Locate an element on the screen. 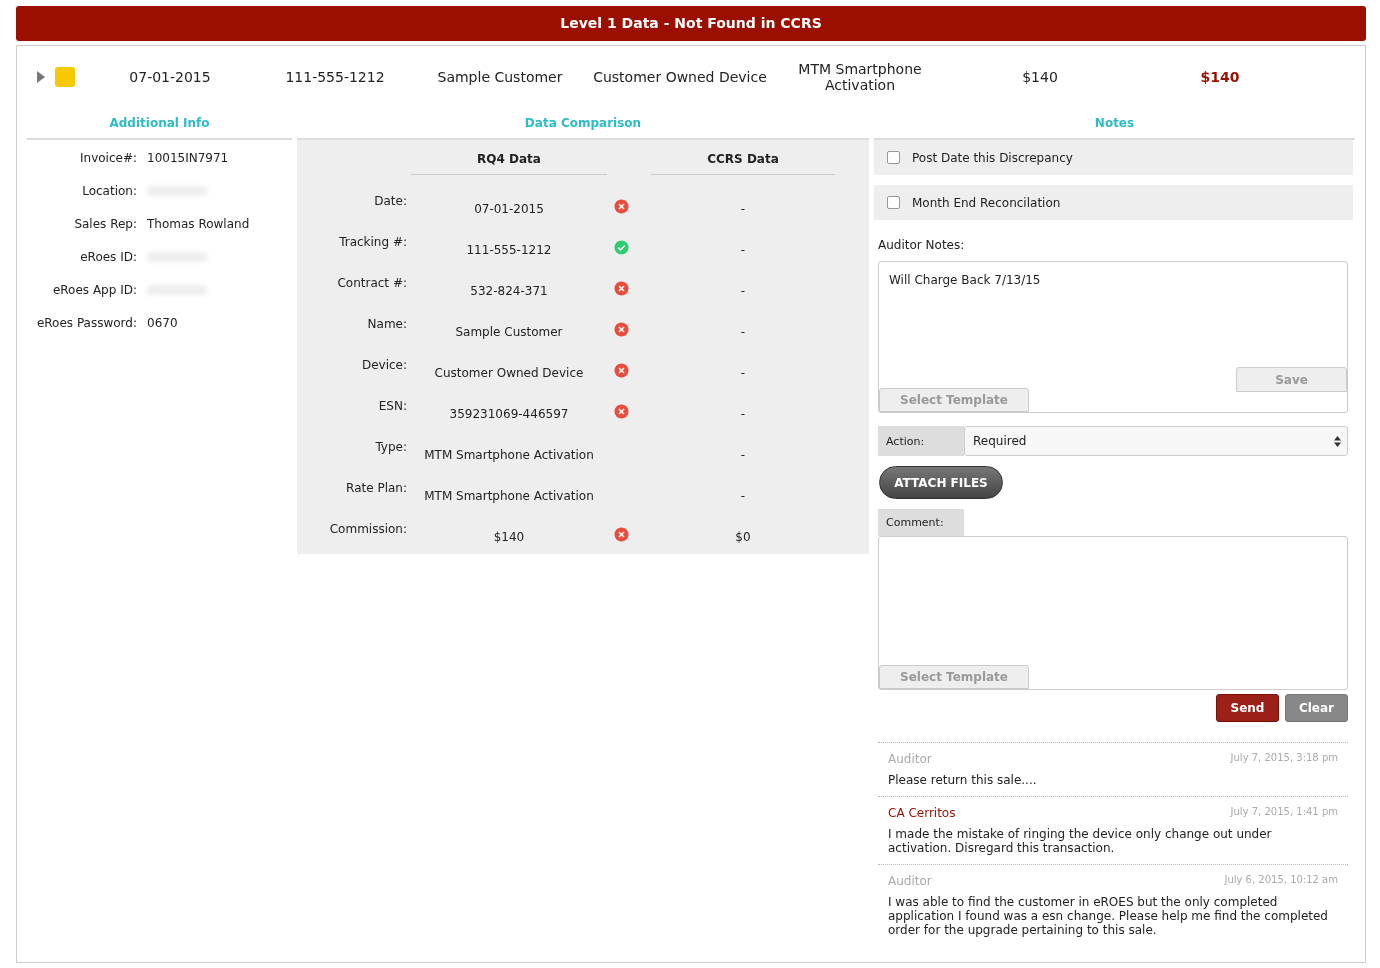 This screenshot has width=1380, height=968. table-cell-text: $140 is located at coordinates (509, 536).